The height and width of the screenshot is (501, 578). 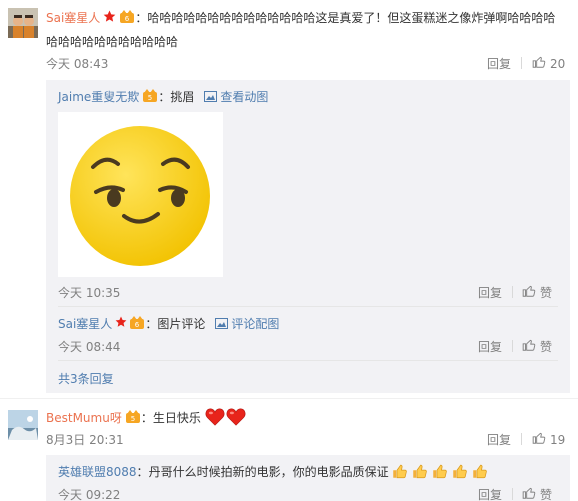 I want to click on reply-text: 图片评论, so click(x=181, y=324).